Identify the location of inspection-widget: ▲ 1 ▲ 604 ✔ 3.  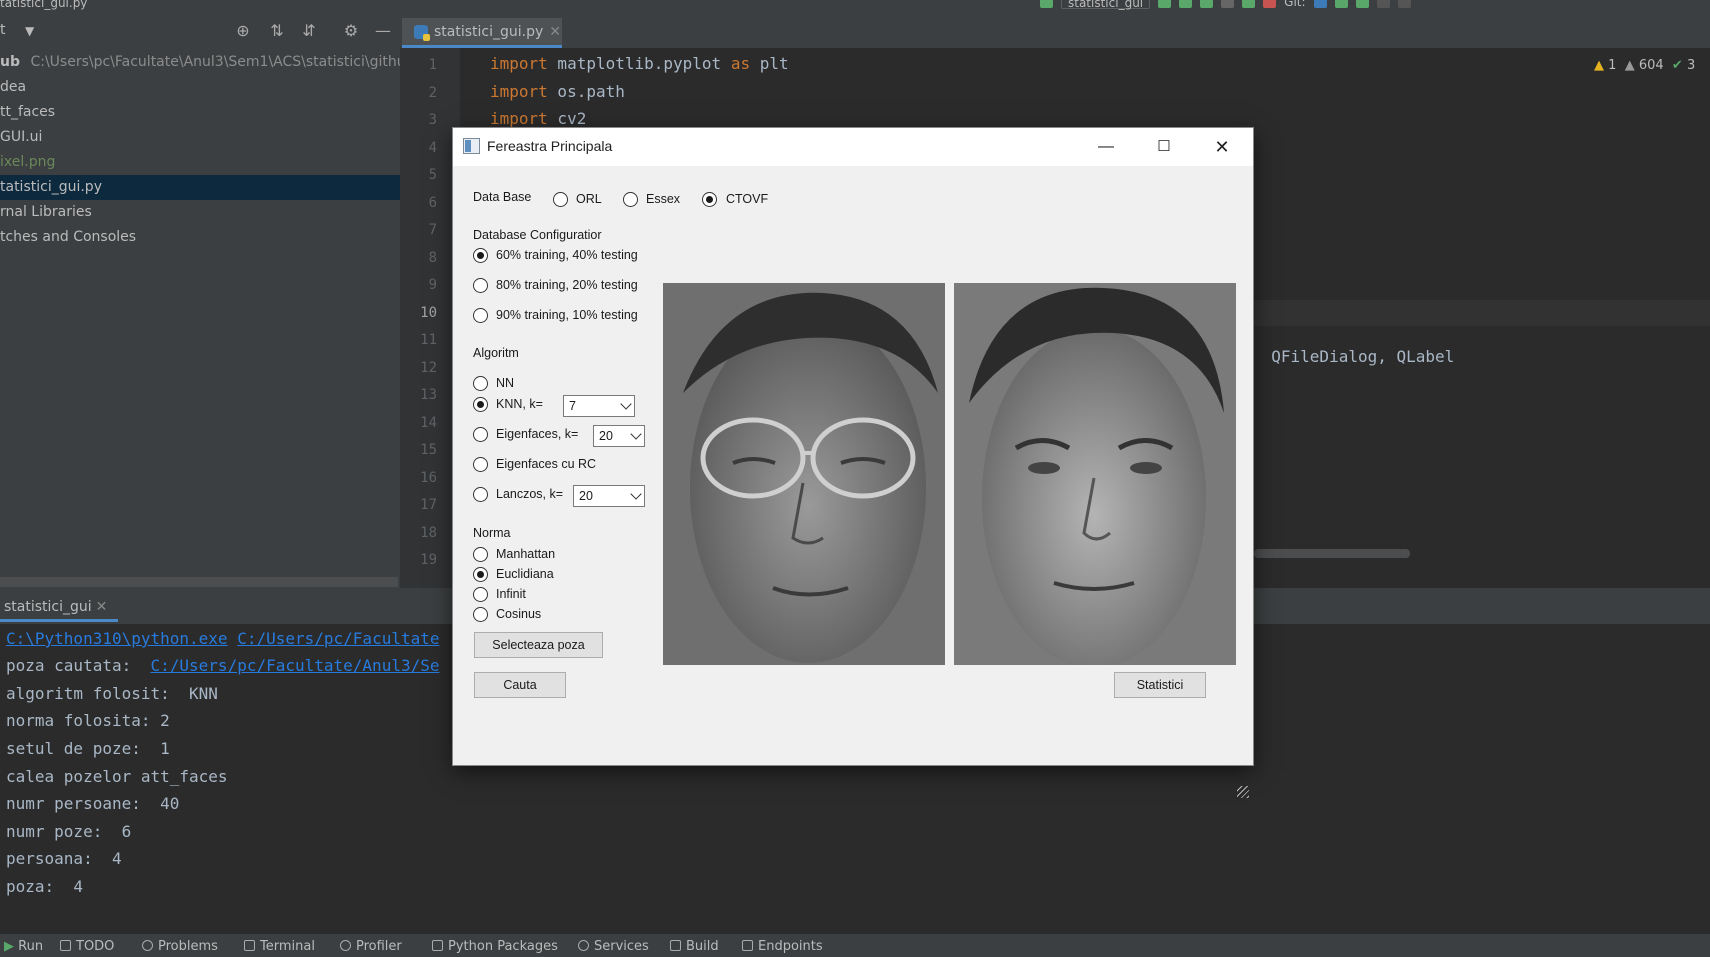
(1644, 65).